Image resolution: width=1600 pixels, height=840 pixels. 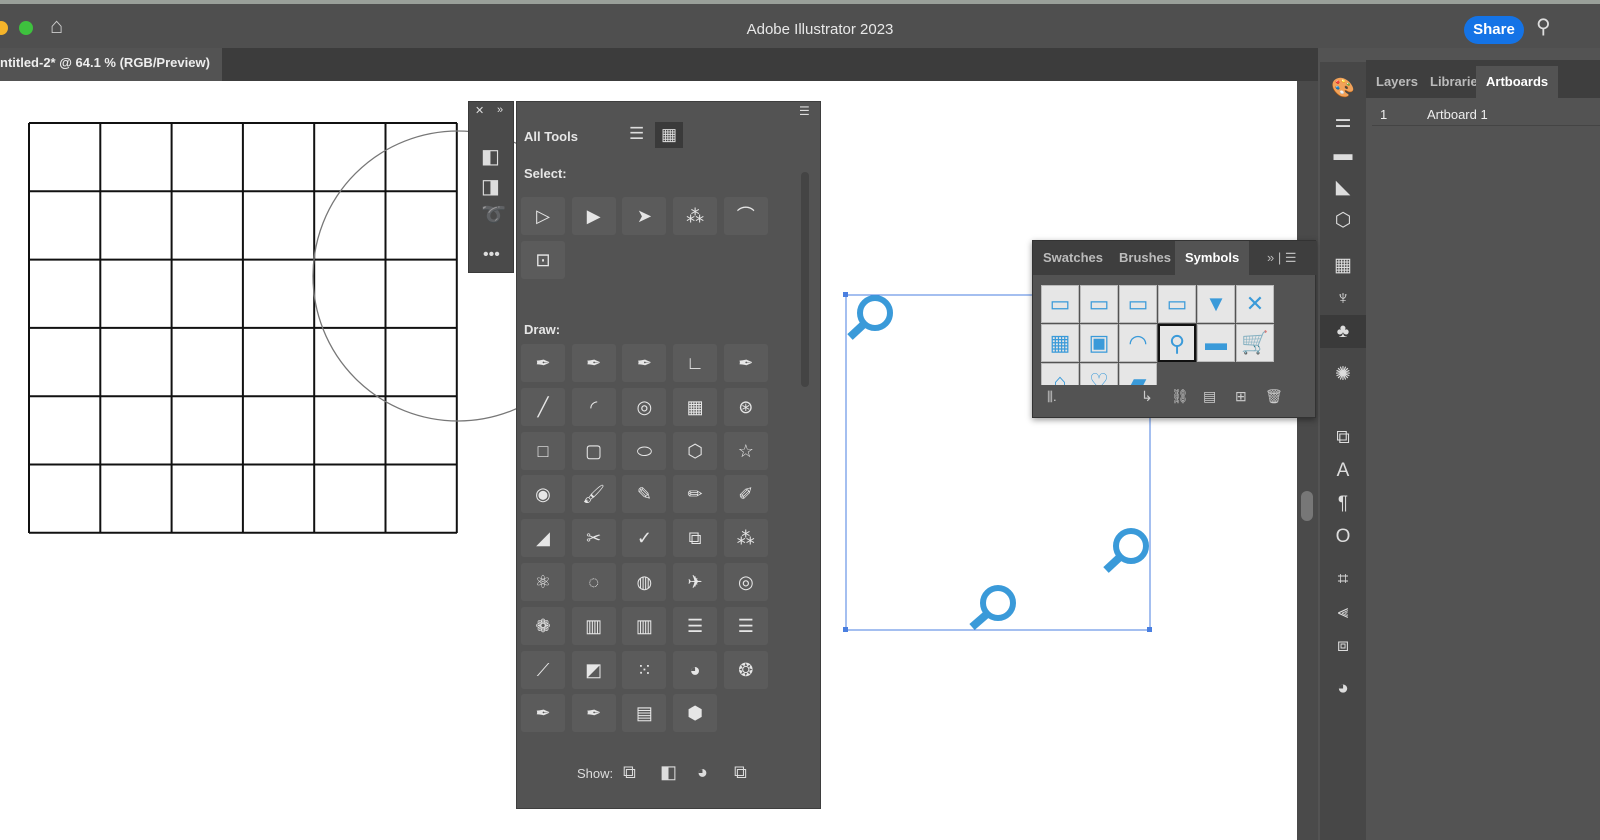 What do you see at coordinates (1343, 265) in the screenshot?
I see `swatches-icon: ▦` at bounding box center [1343, 265].